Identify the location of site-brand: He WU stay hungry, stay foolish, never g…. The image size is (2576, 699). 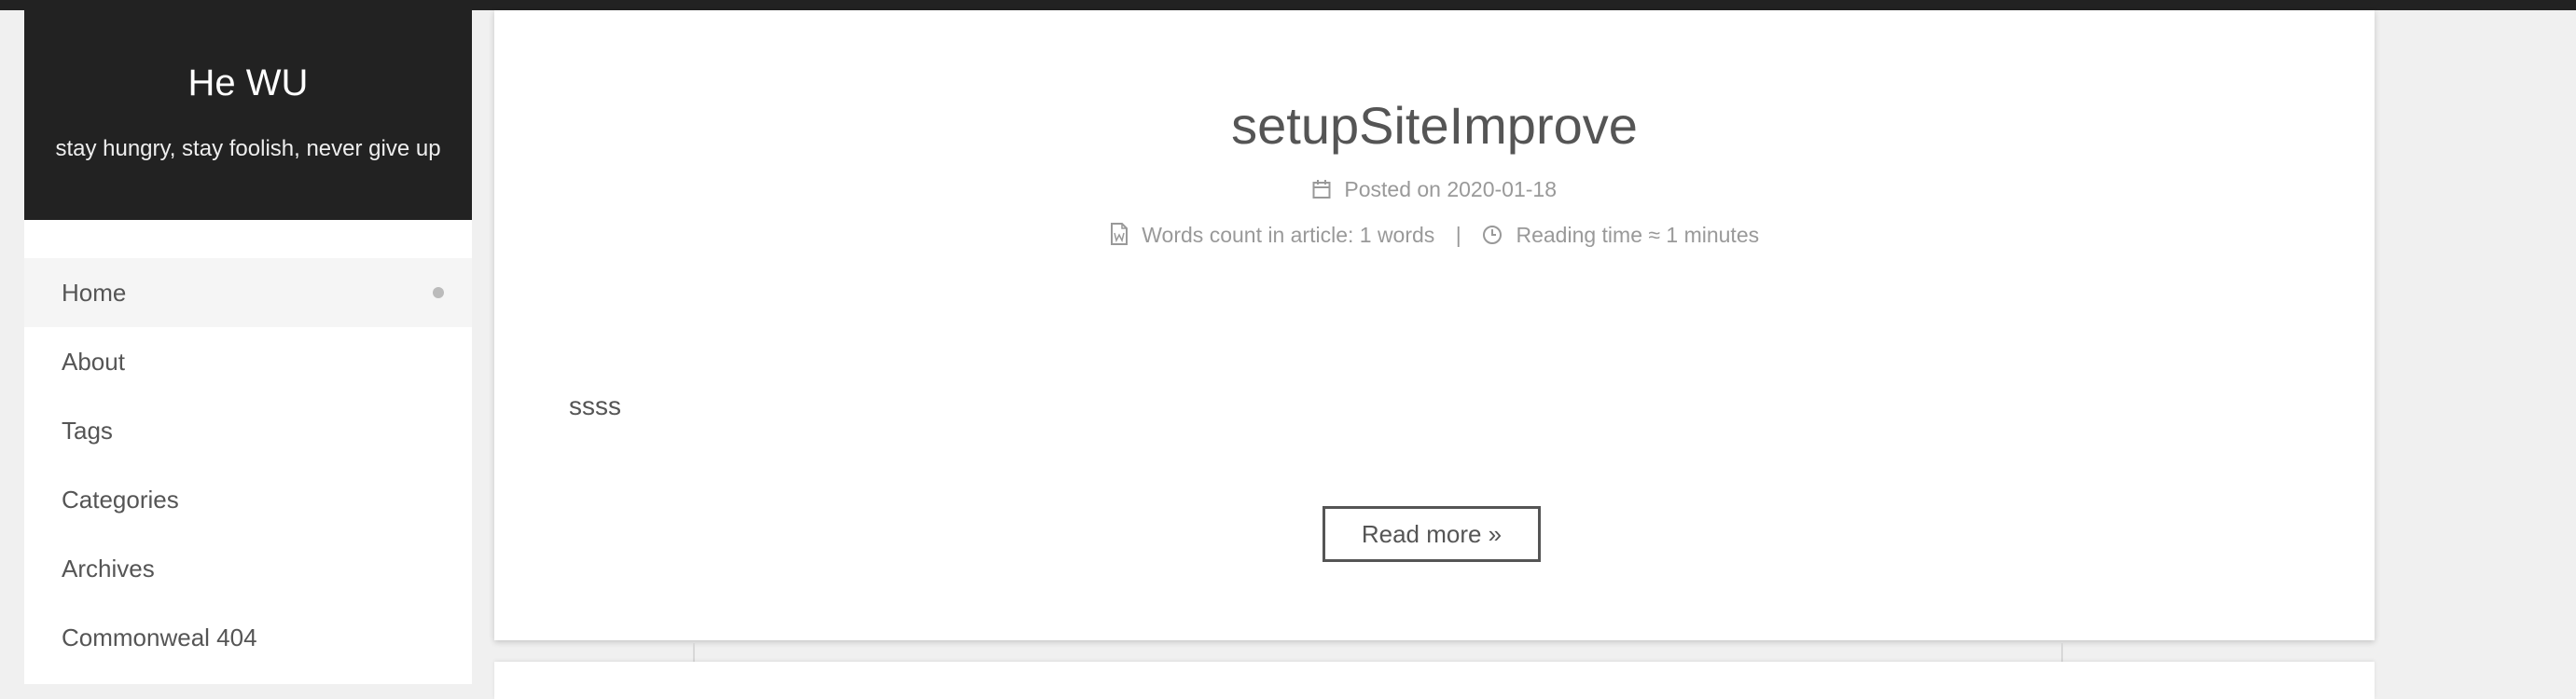
(248, 115).